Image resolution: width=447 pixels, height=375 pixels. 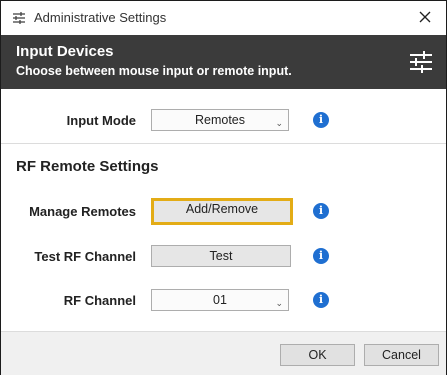 I want to click on input-mode-label: Input Mode, so click(x=101, y=120).